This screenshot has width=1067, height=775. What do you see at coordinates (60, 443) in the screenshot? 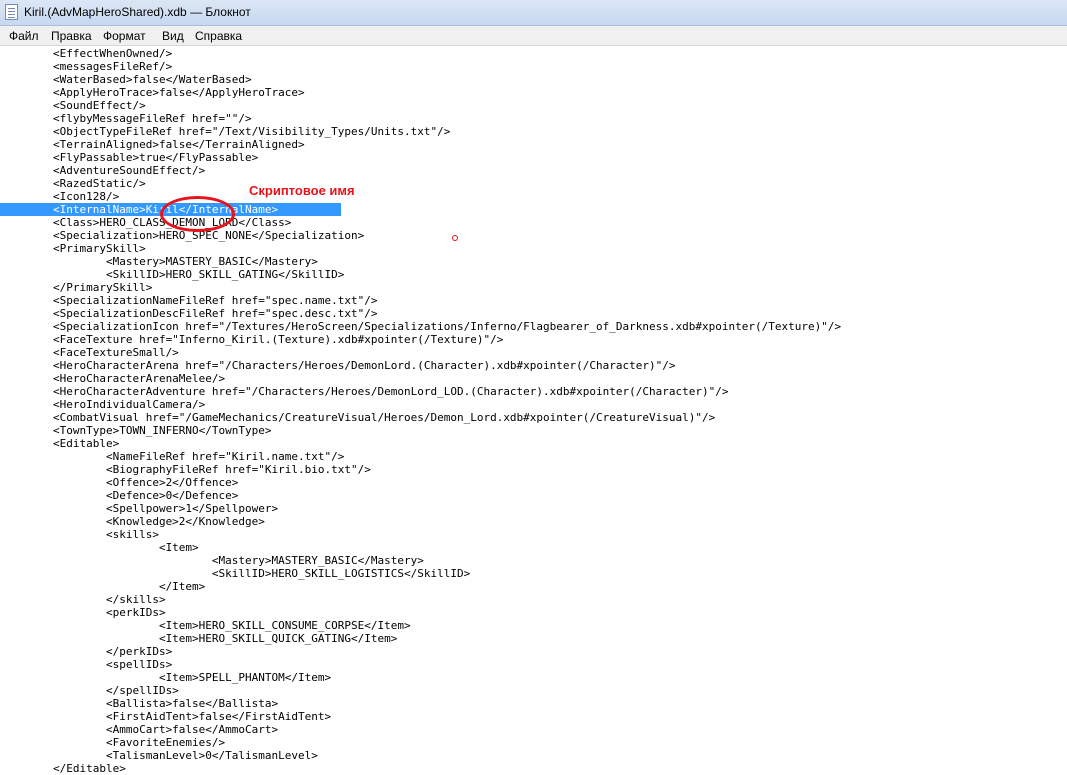
I see `code-line: <Editable>` at bounding box center [60, 443].